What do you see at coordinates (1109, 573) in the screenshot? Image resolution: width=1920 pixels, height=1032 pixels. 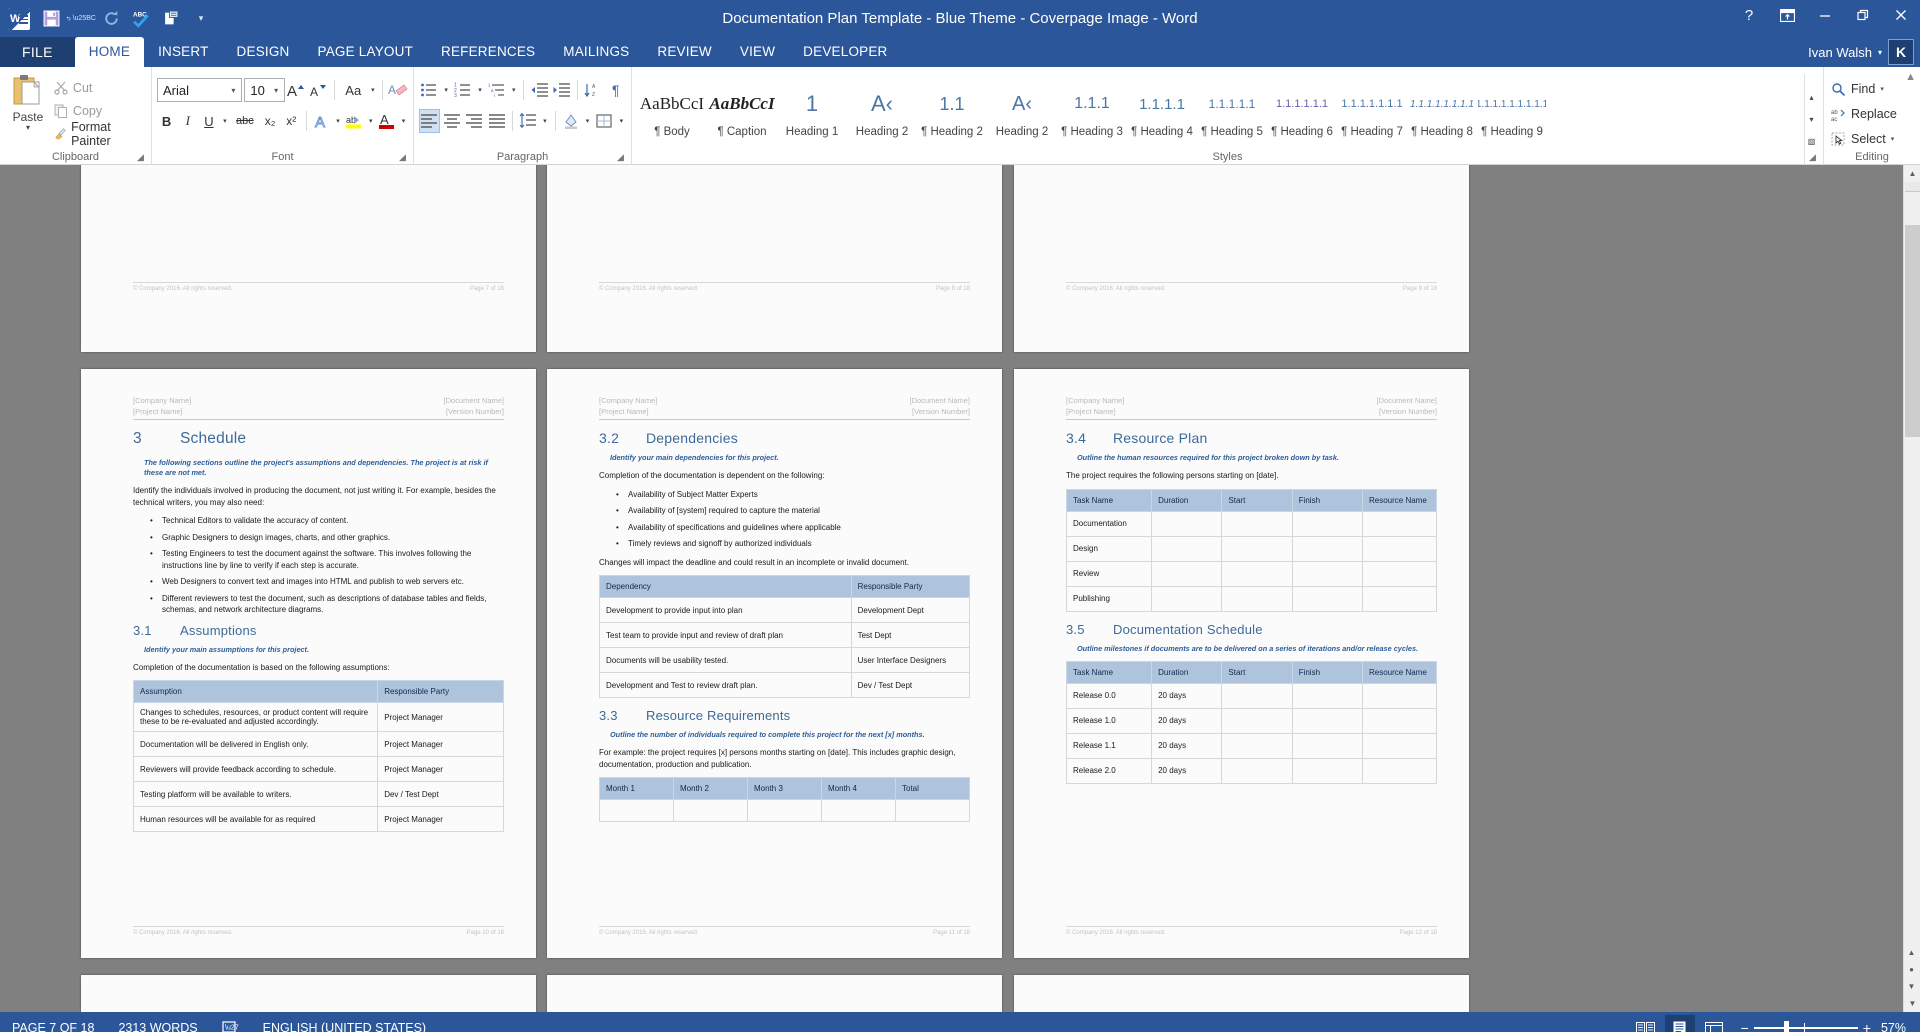 I see `cell: Review` at bounding box center [1109, 573].